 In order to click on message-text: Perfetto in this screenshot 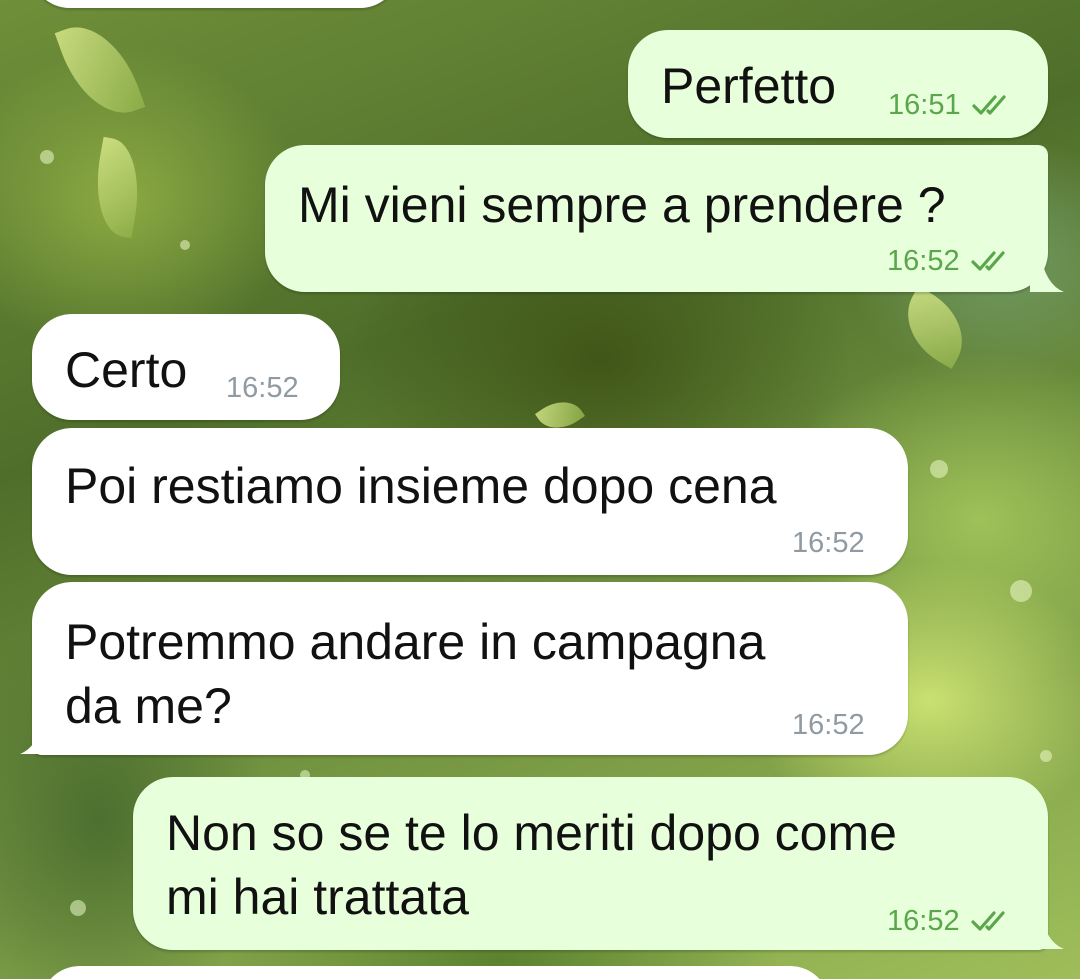, I will do `click(749, 86)`.